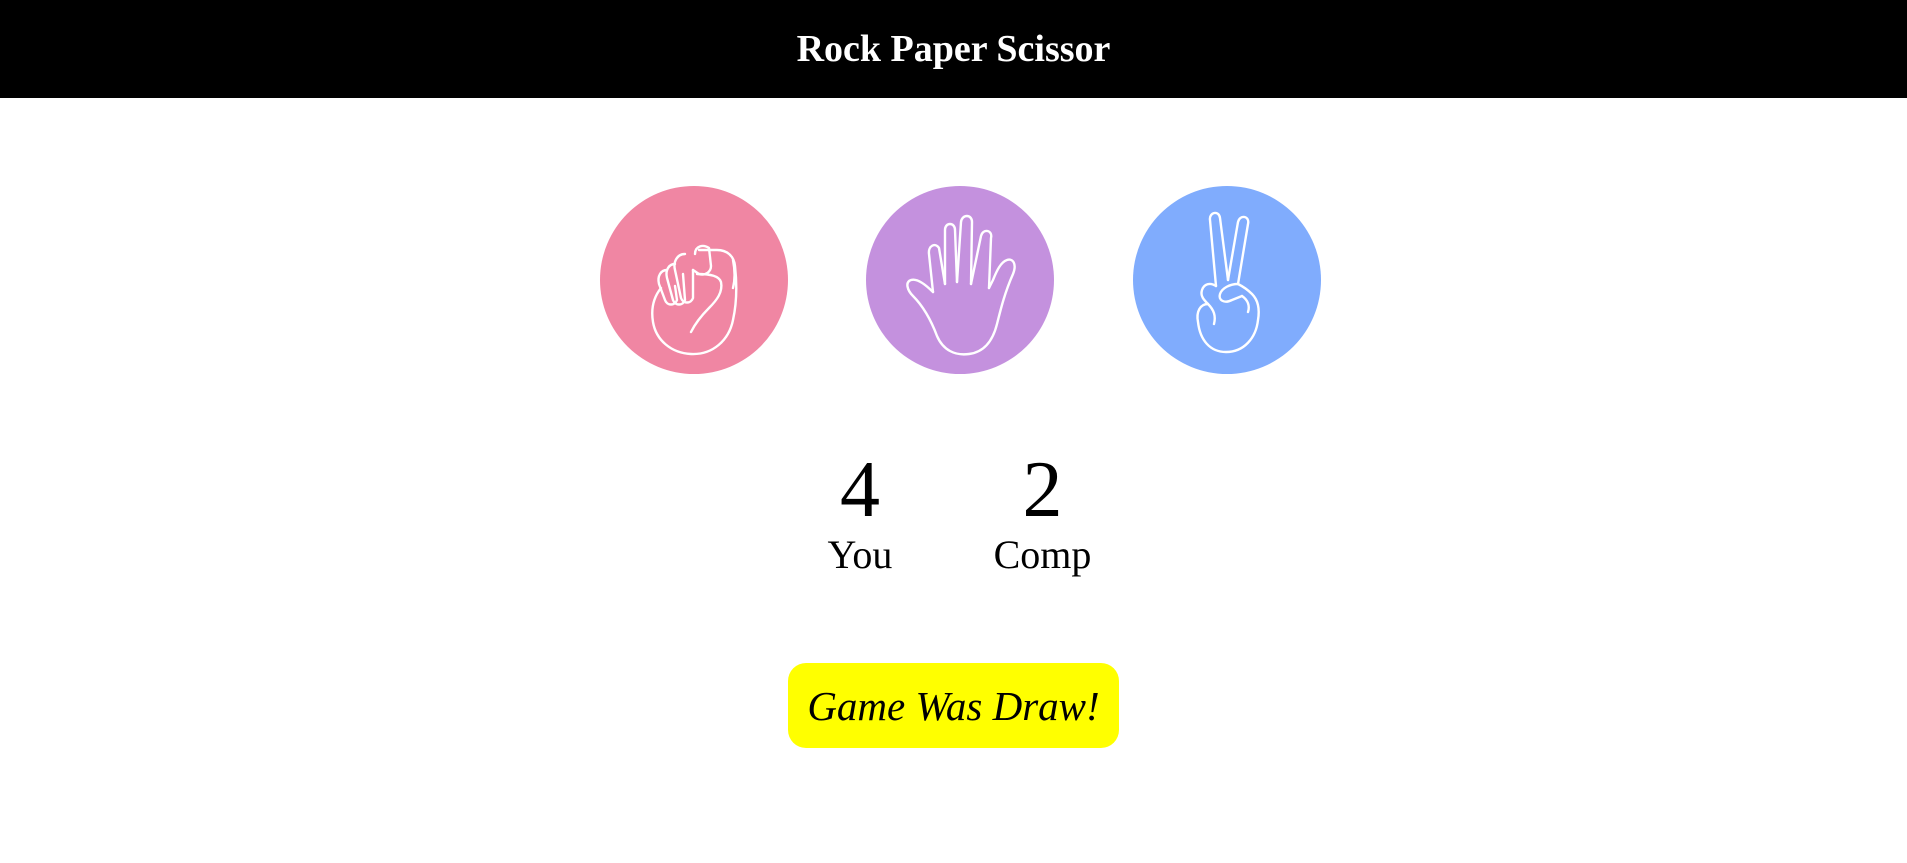  I want to click on user-score-label: You, so click(860, 554).